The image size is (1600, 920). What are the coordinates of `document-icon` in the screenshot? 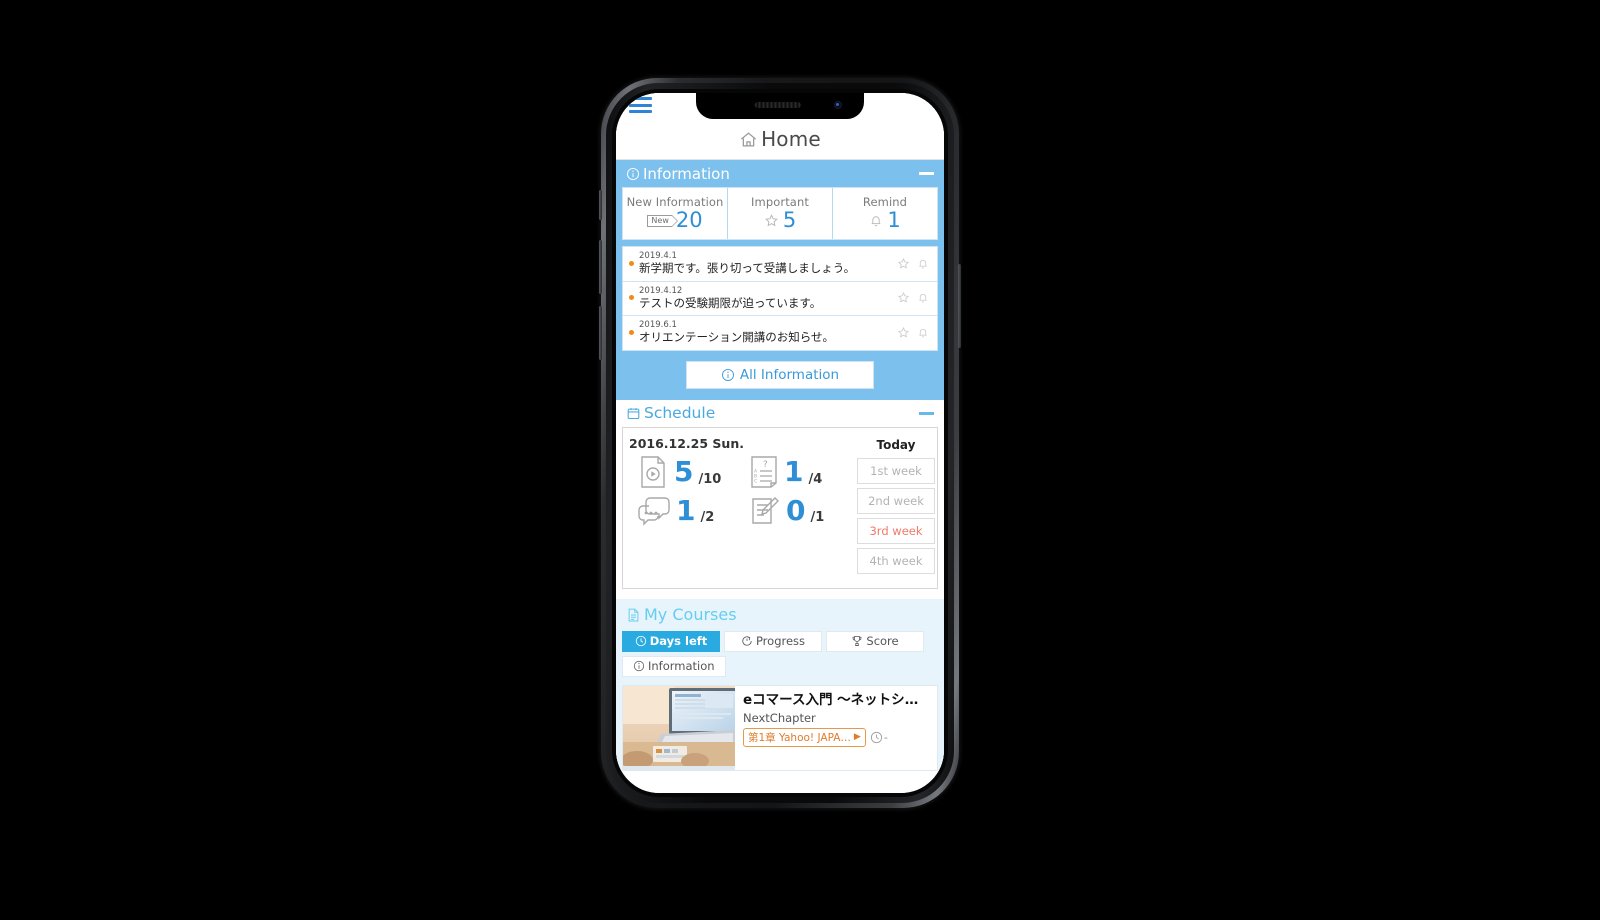 It's located at (633, 615).